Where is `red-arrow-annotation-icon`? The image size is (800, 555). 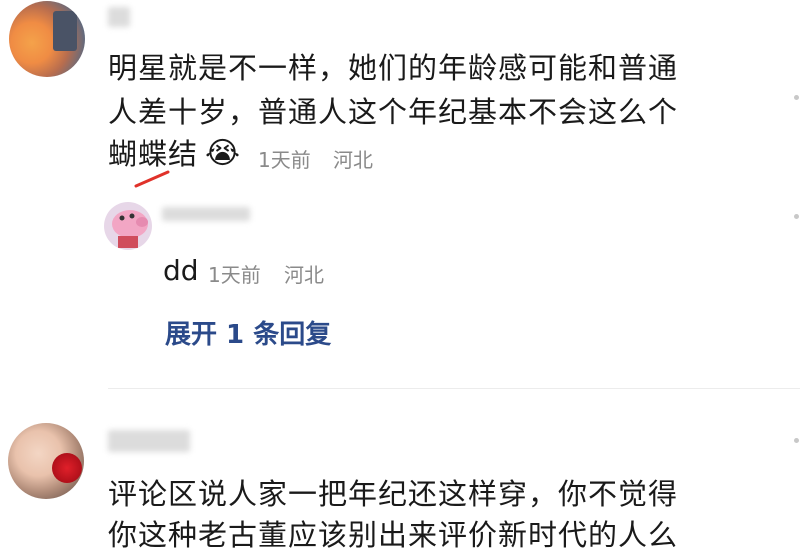
red-arrow-annotation-icon is located at coordinates (152, 179).